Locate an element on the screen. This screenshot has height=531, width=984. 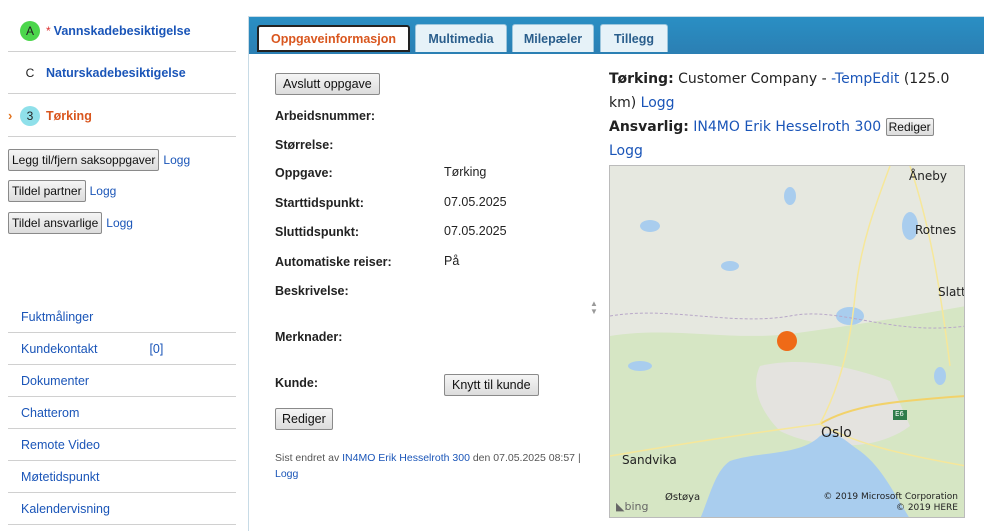
sidebar-item-chatroom: Chatterom is located at coordinates (122, 413).